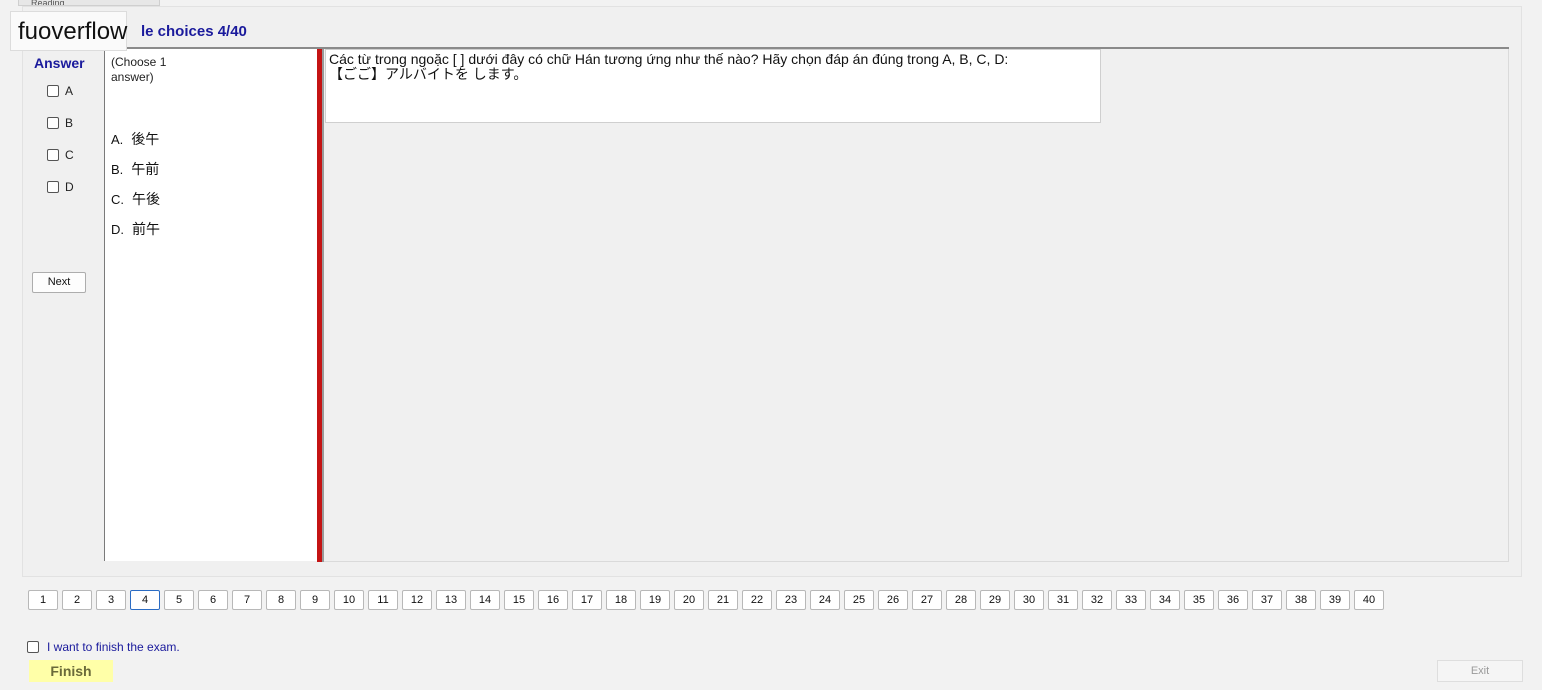 The image size is (1542, 690). Describe the element at coordinates (519, 600) in the screenshot. I see `page-button-15: 15` at that location.